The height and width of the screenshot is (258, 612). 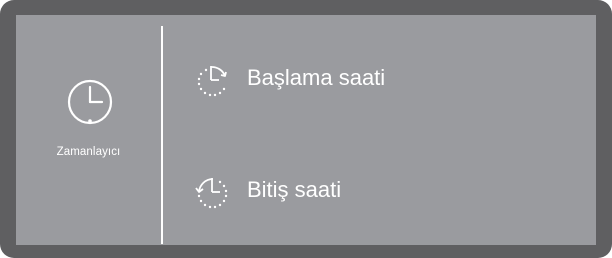 What do you see at coordinates (316, 77) in the screenshot?
I see `start-time-label: Başlama saati` at bounding box center [316, 77].